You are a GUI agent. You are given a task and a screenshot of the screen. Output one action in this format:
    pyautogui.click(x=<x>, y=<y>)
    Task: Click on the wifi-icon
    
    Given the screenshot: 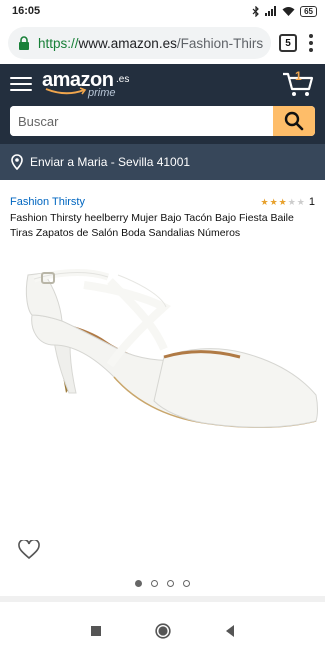 What is the action you would take?
    pyautogui.click(x=288, y=11)
    